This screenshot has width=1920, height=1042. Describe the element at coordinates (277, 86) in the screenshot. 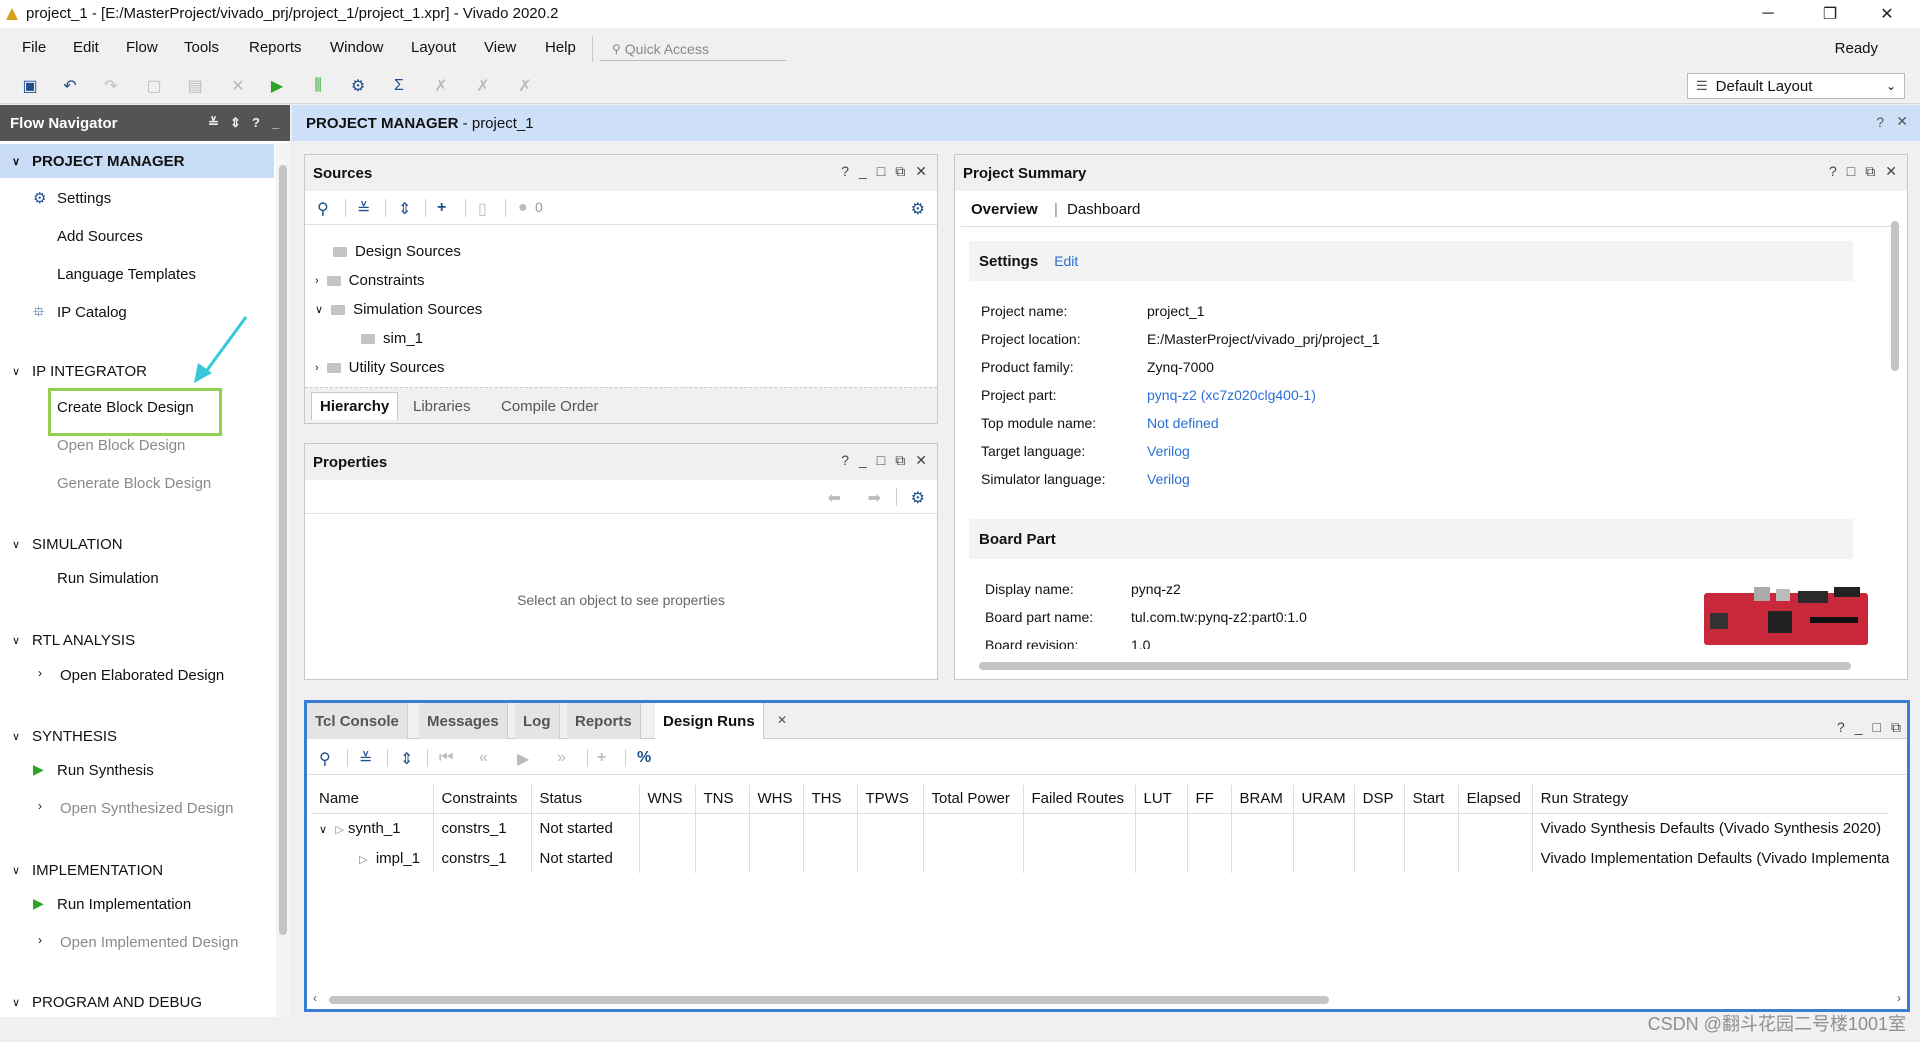

I see `run-icon: ▶` at that location.